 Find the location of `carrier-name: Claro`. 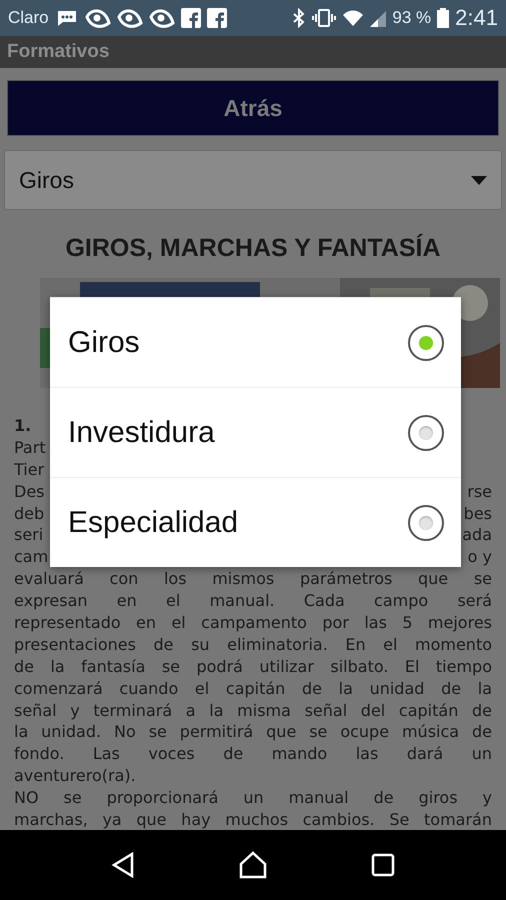

carrier-name: Claro is located at coordinates (28, 18).